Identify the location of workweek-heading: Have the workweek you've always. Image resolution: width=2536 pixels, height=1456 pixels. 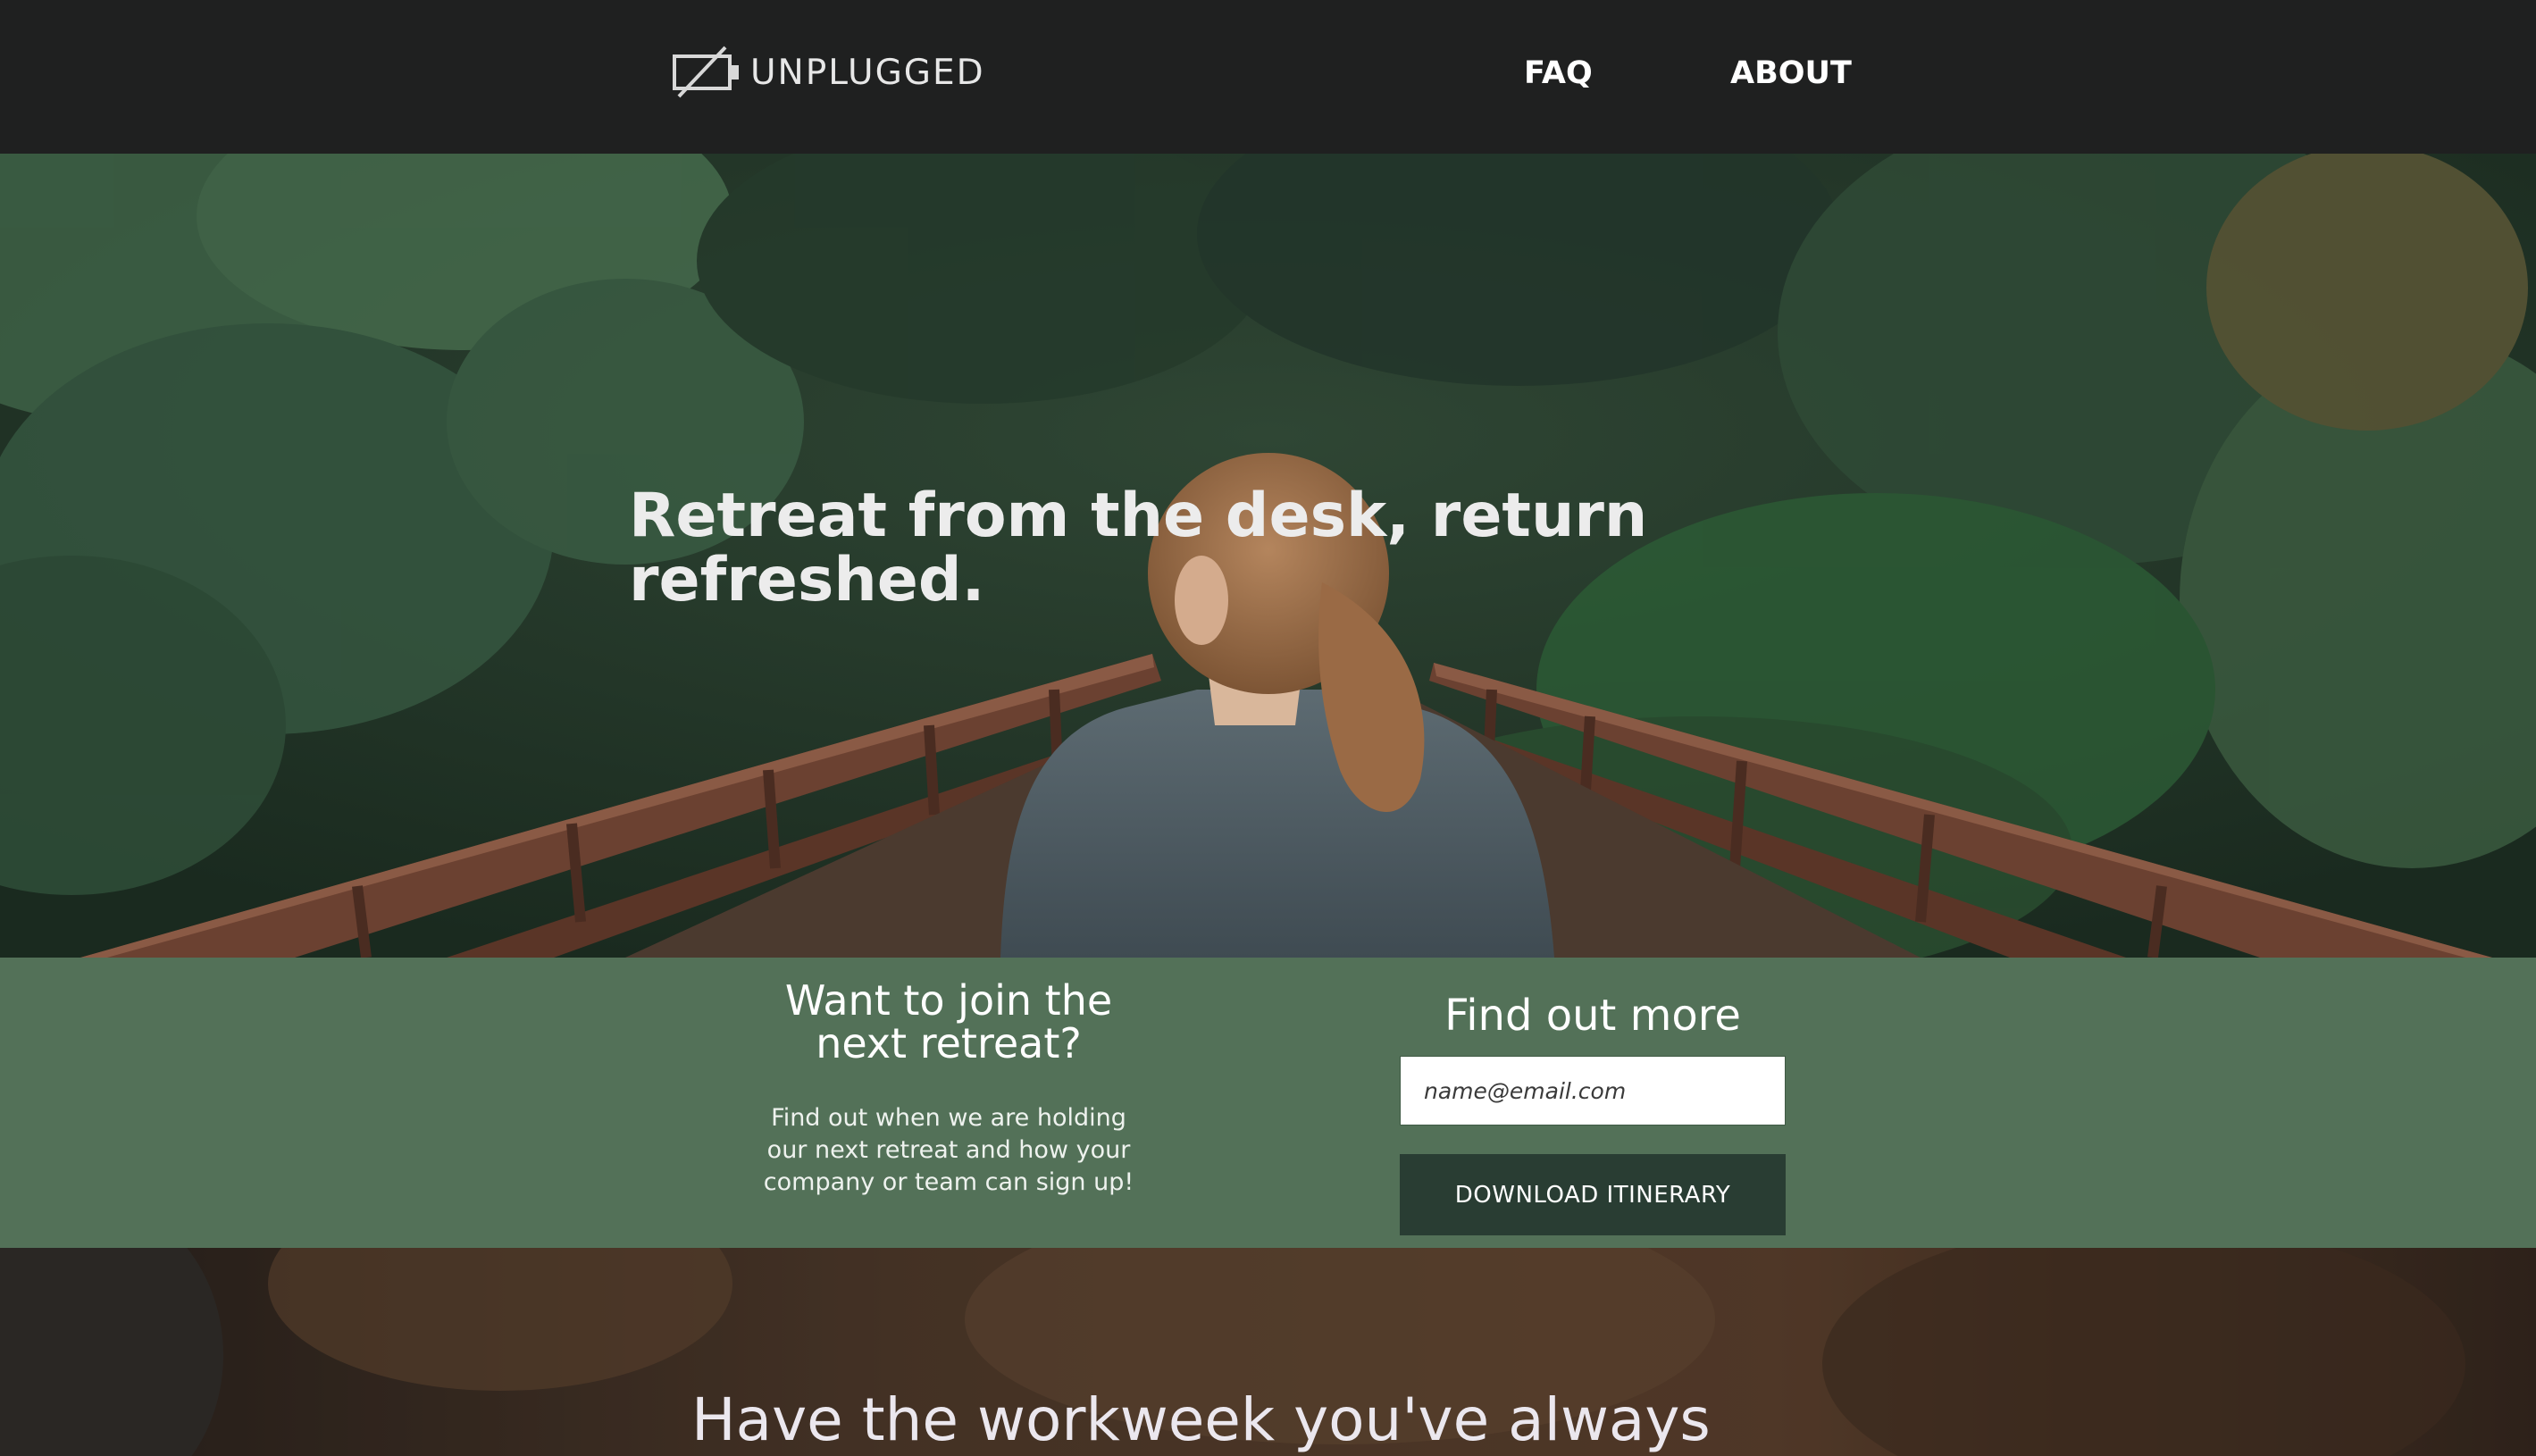
(1201, 1419).